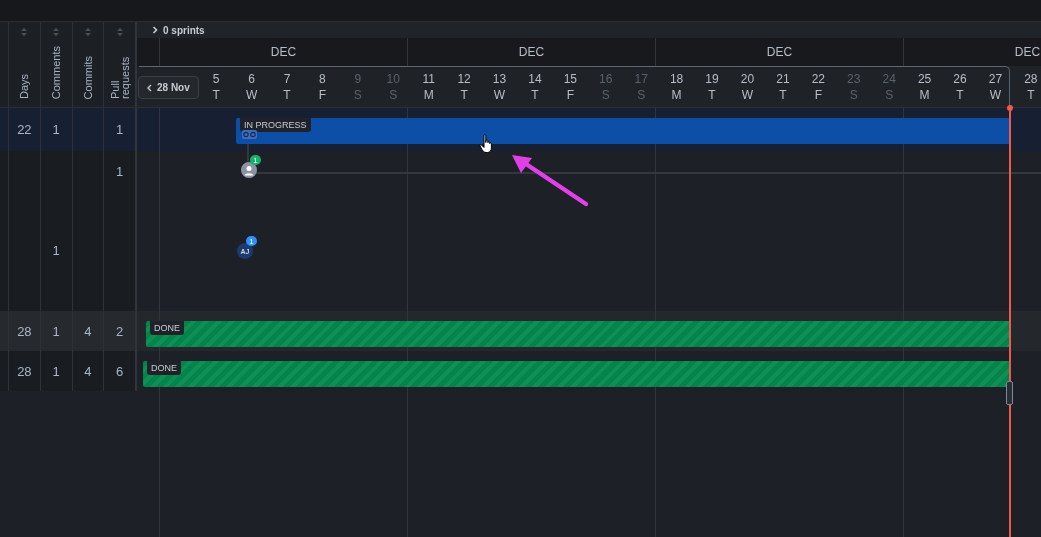 The height and width of the screenshot is (537, 1041). I want to click on day-number: 12, so click(464, 78).